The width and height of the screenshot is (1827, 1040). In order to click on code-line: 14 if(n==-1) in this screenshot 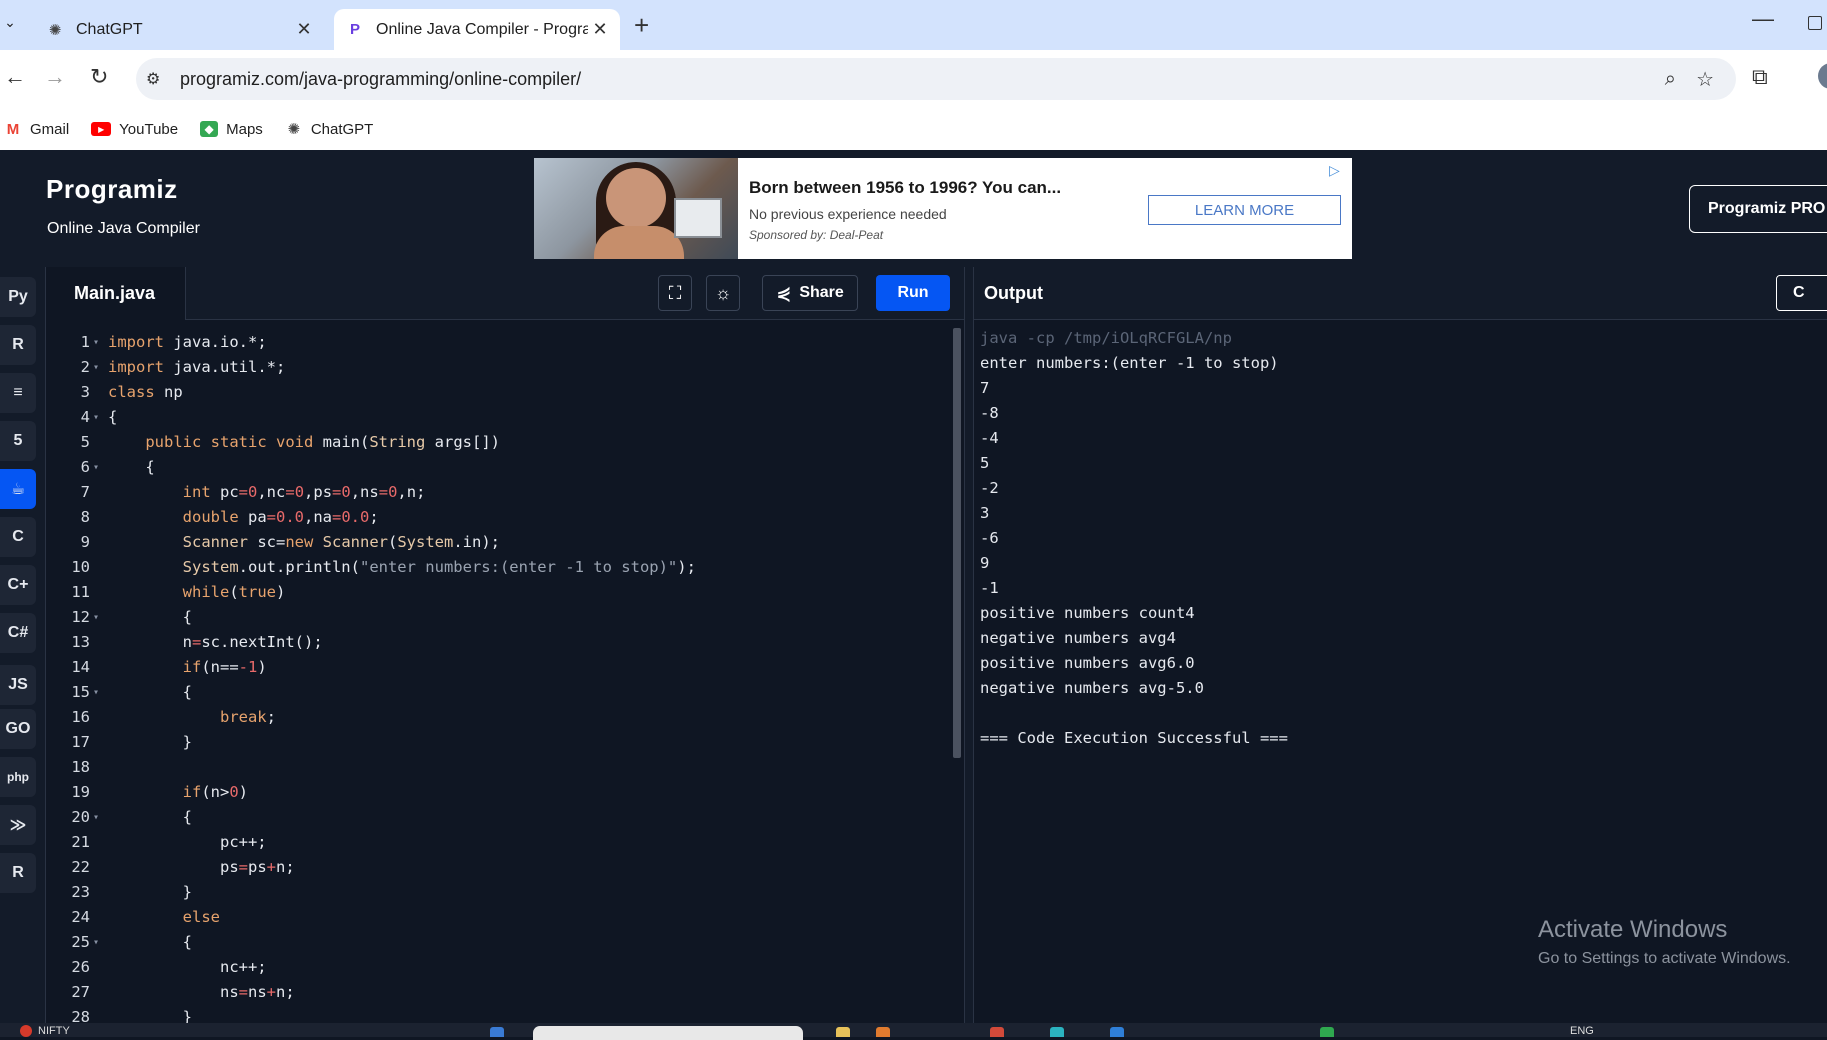, I will do `click(510, 667)`.